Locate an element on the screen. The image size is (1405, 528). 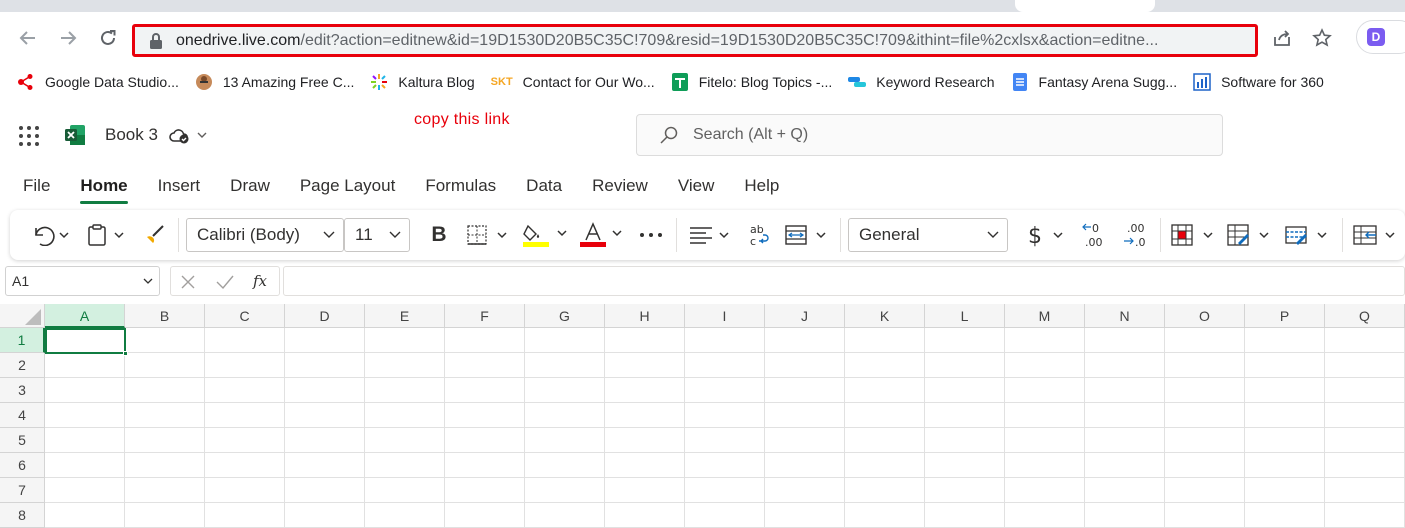
cell-g6 is located at coordinates (565, 465).